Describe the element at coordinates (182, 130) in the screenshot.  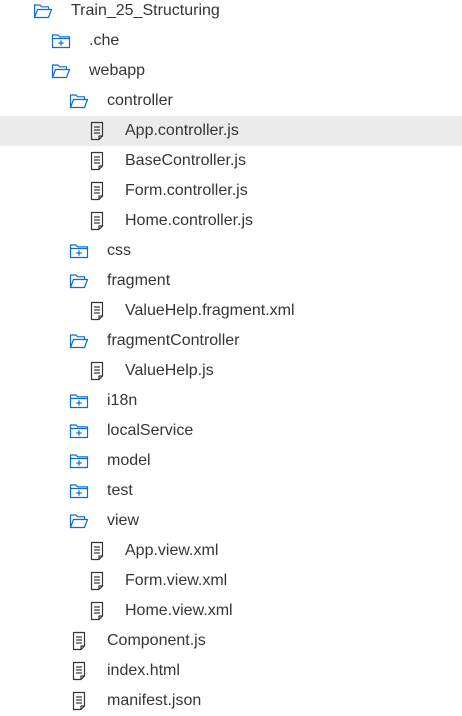
I see `tree-item-label: App.controller.js` at that location.